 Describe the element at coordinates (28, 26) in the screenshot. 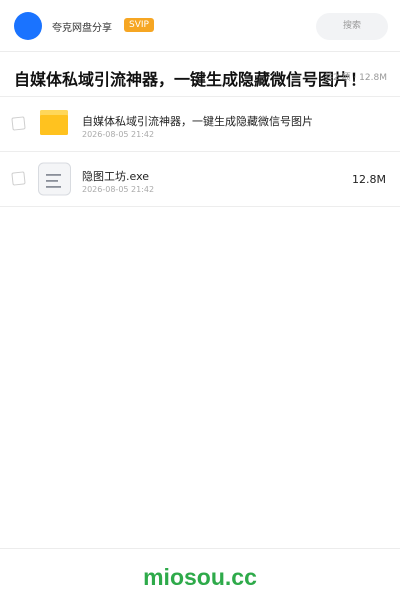

I see `avatar` at that location.